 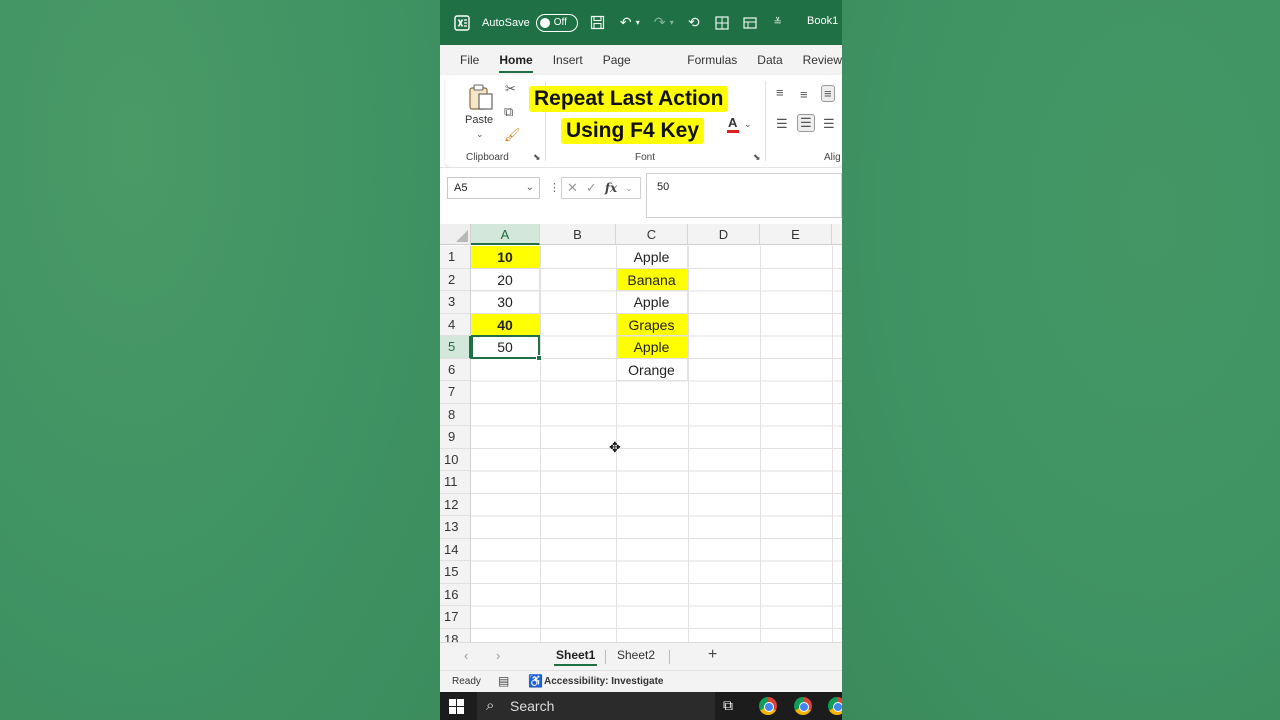 I want to click on autosave-toggle: Off, so click(x=556, y=22).